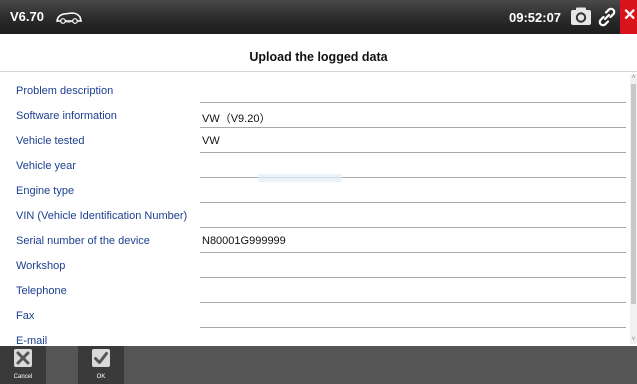 The height and width of the screenshot is (384, 637). I want to click on vehicle-tested-field: VW, so click(211, 141).